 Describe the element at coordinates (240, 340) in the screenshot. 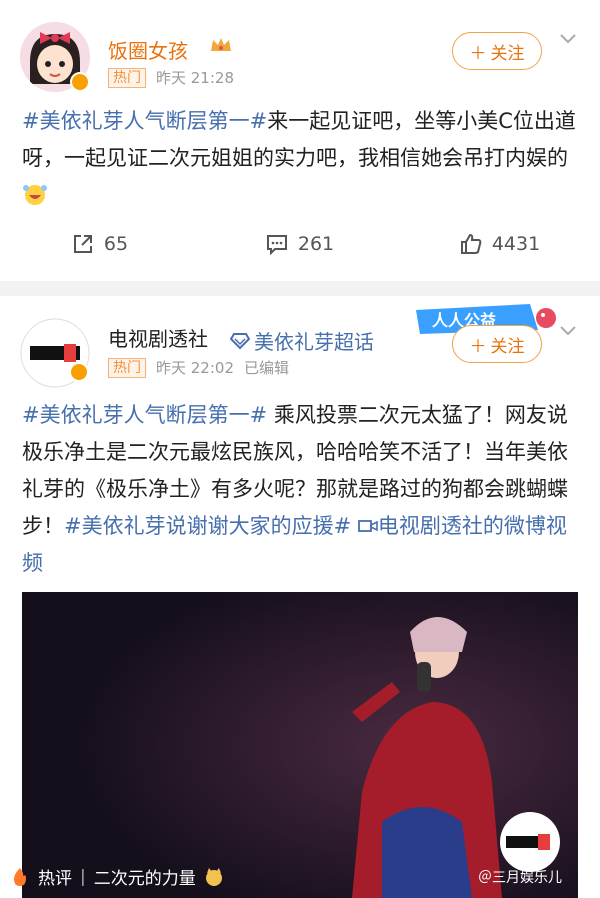

I see `diamond-icon` at that location.